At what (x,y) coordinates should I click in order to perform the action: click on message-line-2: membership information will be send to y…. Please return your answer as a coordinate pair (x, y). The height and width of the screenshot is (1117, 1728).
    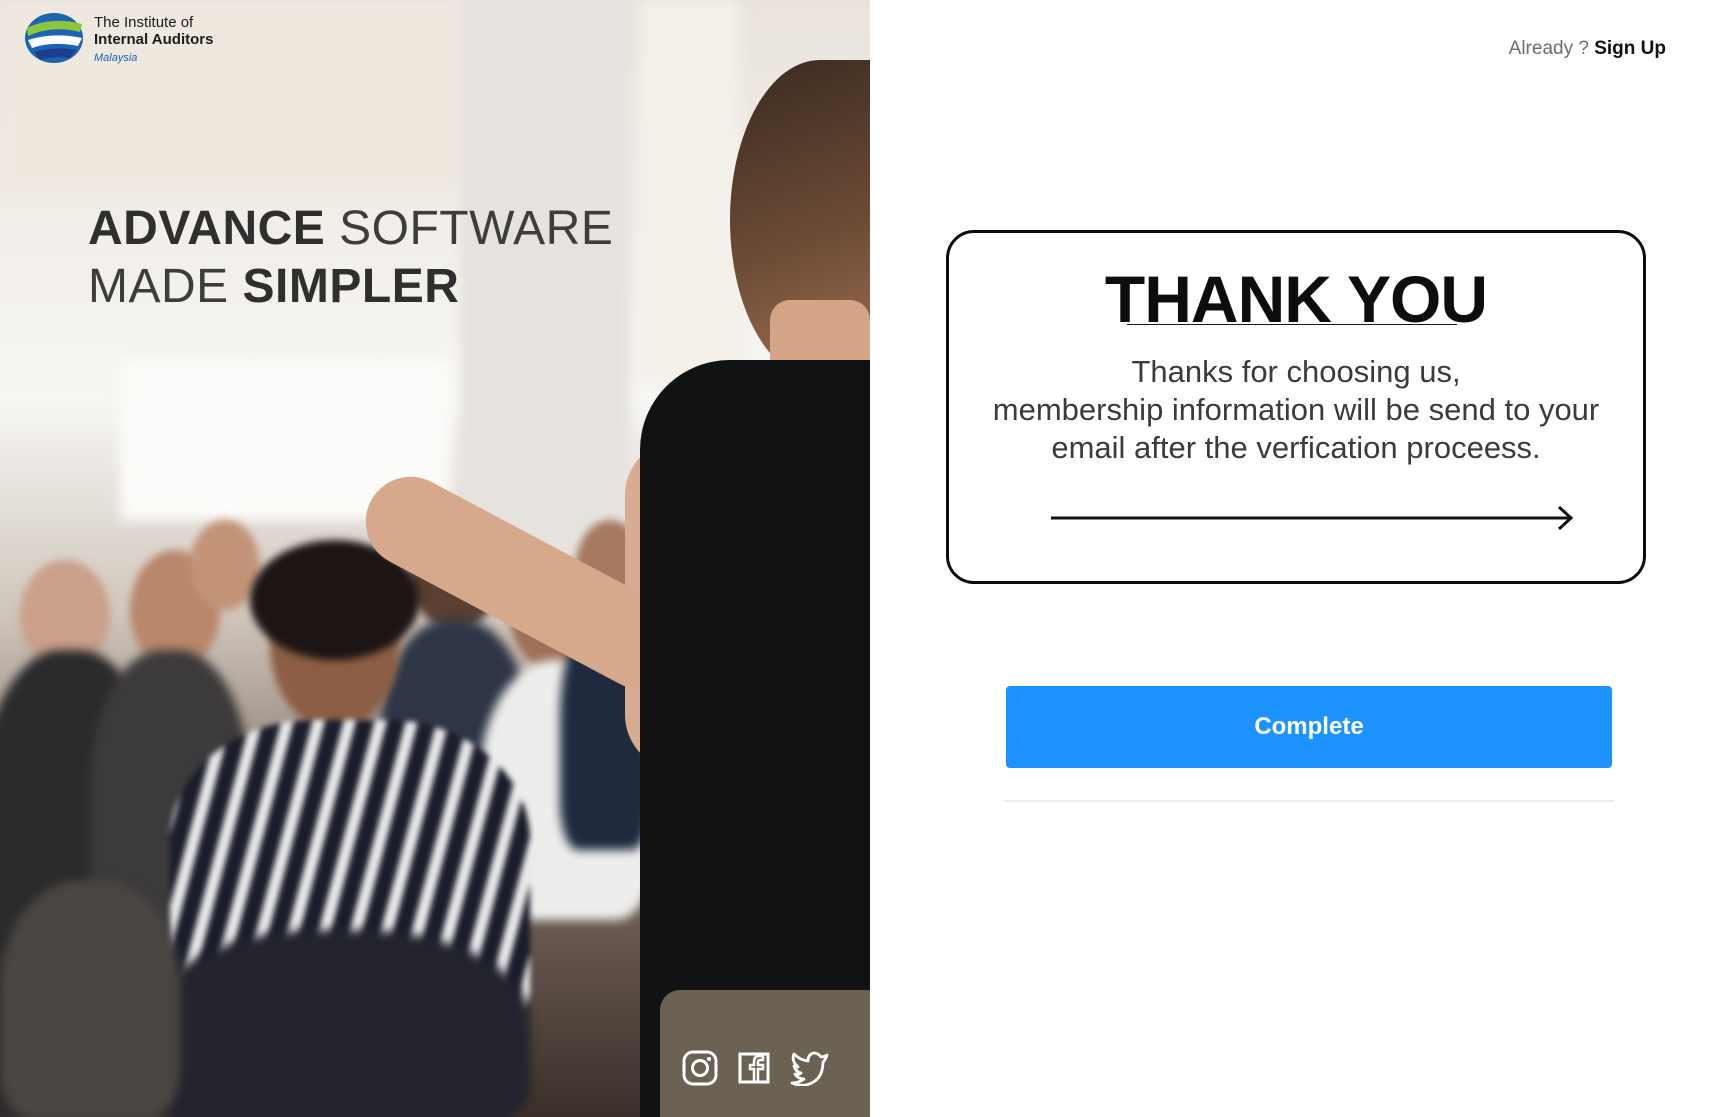
    Looking at the image, I should click on (1296, 409).